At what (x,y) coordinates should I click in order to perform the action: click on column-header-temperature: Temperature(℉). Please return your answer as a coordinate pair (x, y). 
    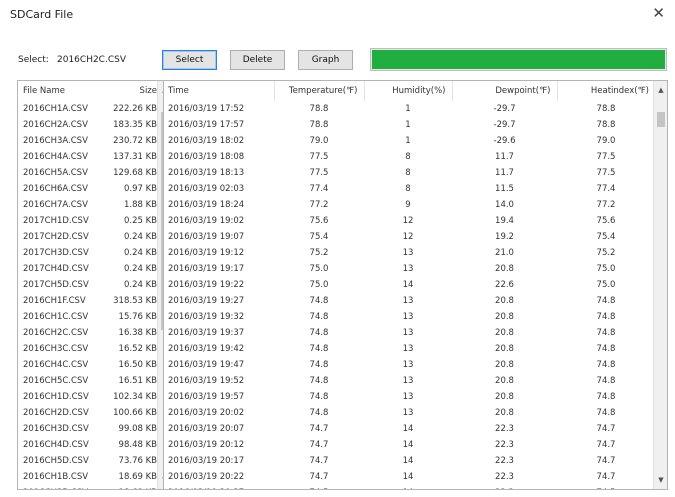
    Looking at the image, I should click on (318, 91).